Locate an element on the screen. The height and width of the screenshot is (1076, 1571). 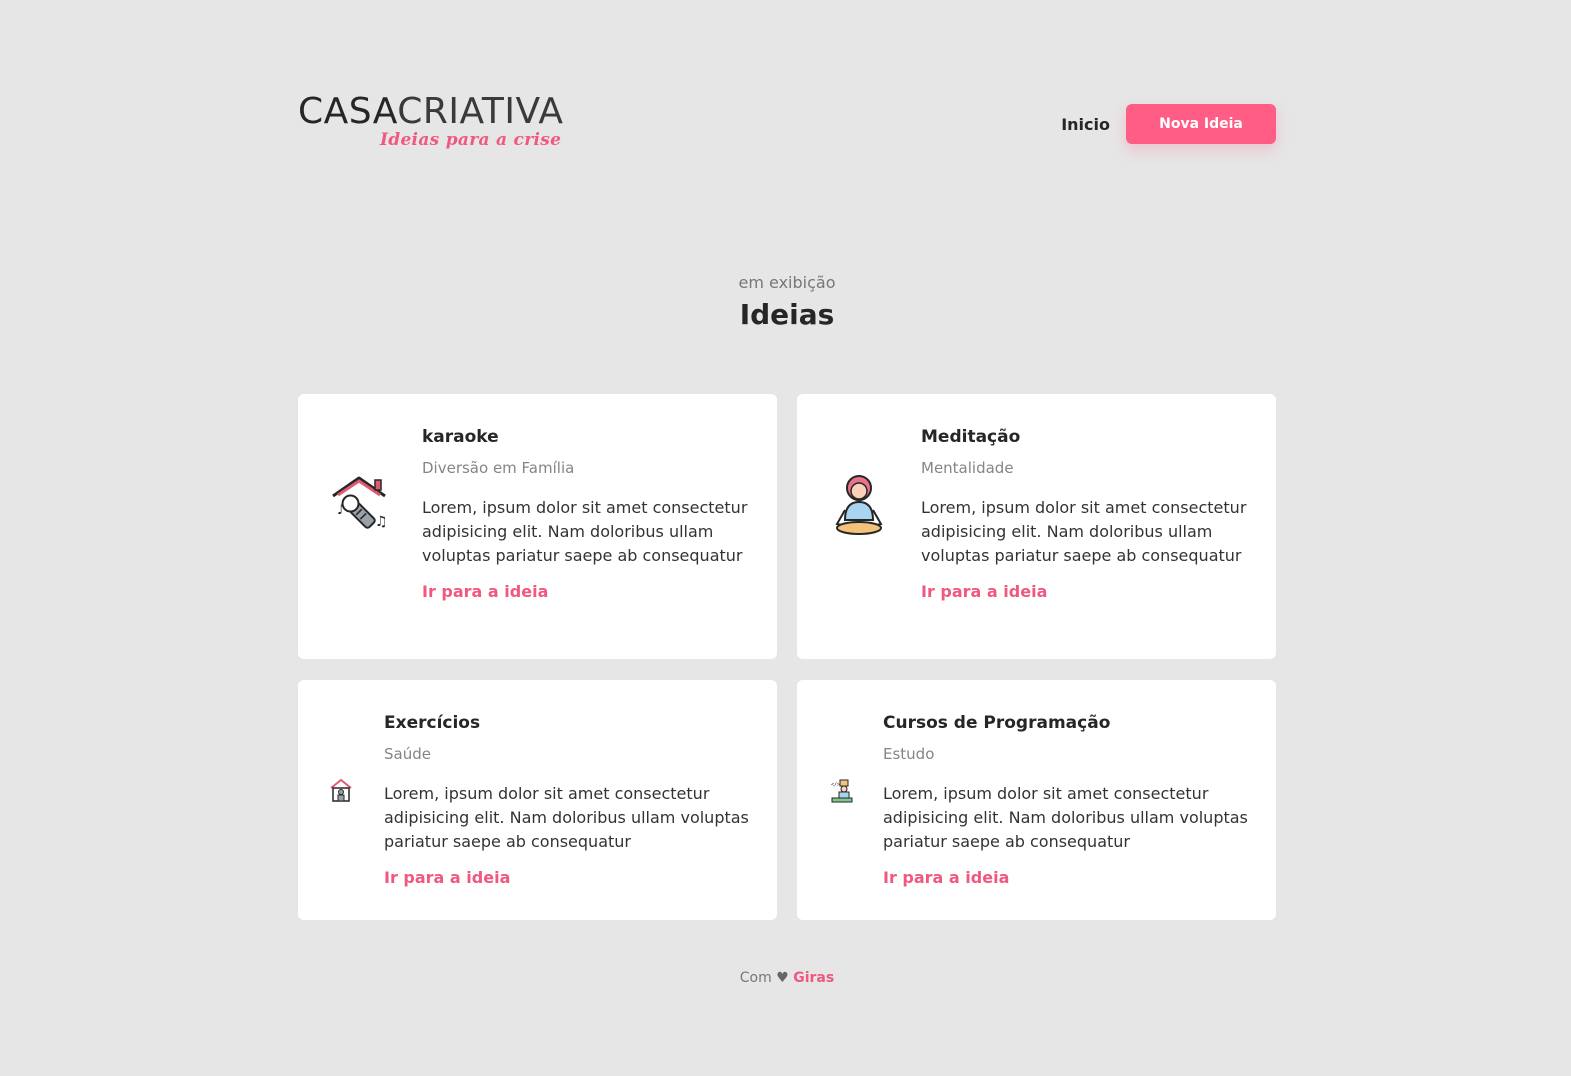
logo-tagline: Ideias para a crise is located at coordinates (471, 140).